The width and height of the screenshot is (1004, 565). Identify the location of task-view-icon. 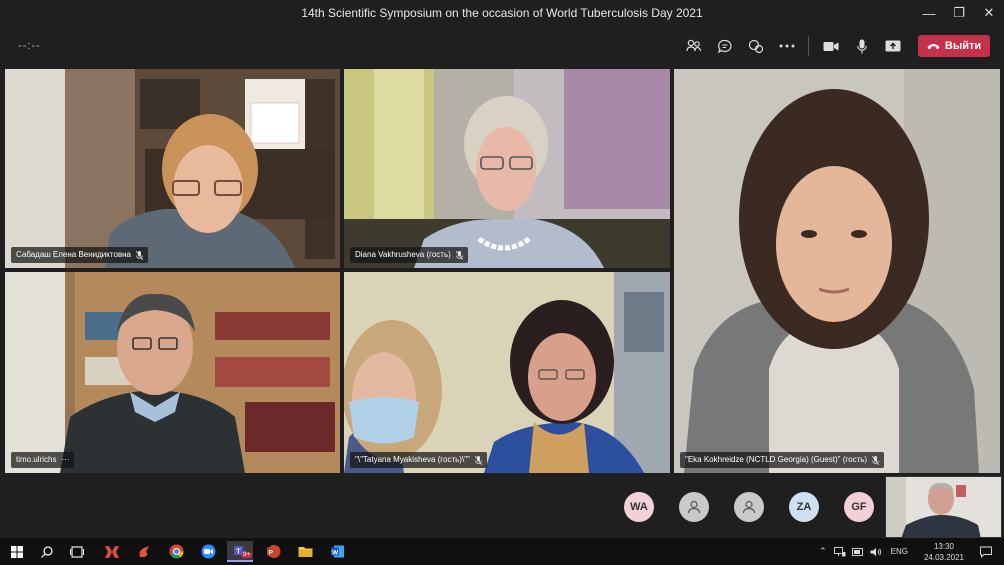
(77, 551).